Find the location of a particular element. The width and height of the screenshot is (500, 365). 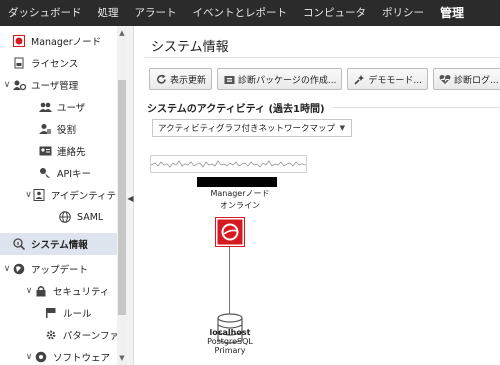

title-divider is located at coordinates (322, 57).